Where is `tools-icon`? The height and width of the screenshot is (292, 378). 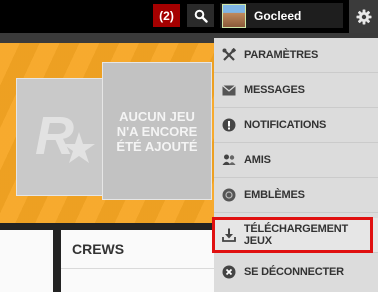 tools-icon is located at coordinates (229, 54).